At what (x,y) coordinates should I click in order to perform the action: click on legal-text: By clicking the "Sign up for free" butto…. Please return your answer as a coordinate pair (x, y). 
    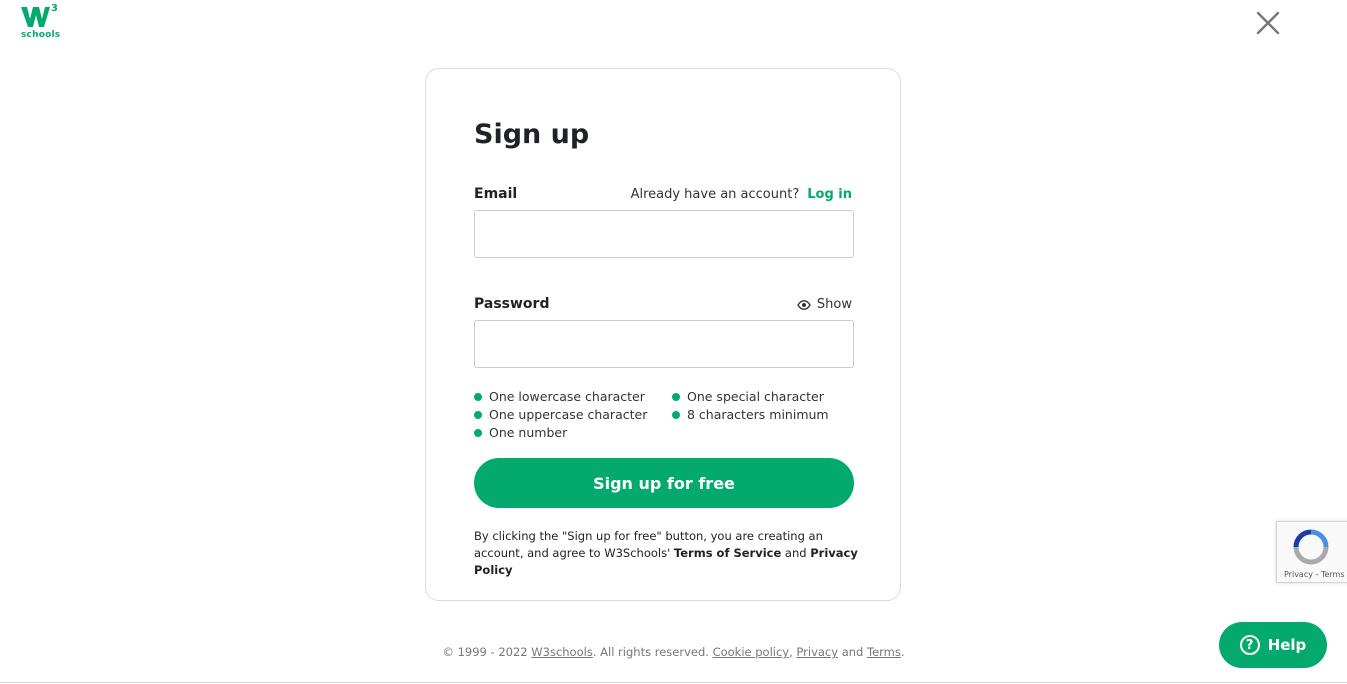
    Looking at the image, I should click on (666, 553).